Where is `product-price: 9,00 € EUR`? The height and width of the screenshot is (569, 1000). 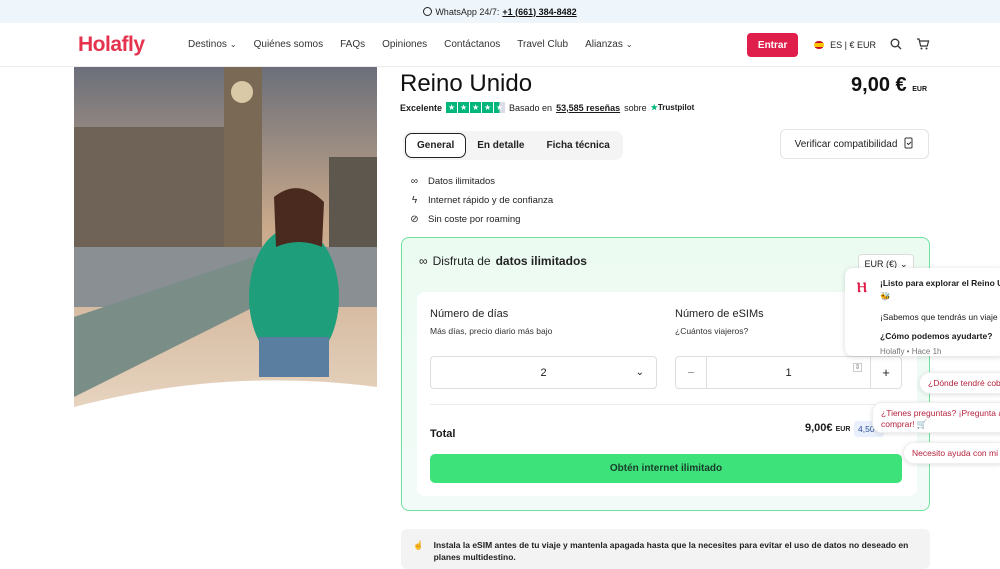 product-price: 9,00 € EUR is located at coordinates (889, 85).